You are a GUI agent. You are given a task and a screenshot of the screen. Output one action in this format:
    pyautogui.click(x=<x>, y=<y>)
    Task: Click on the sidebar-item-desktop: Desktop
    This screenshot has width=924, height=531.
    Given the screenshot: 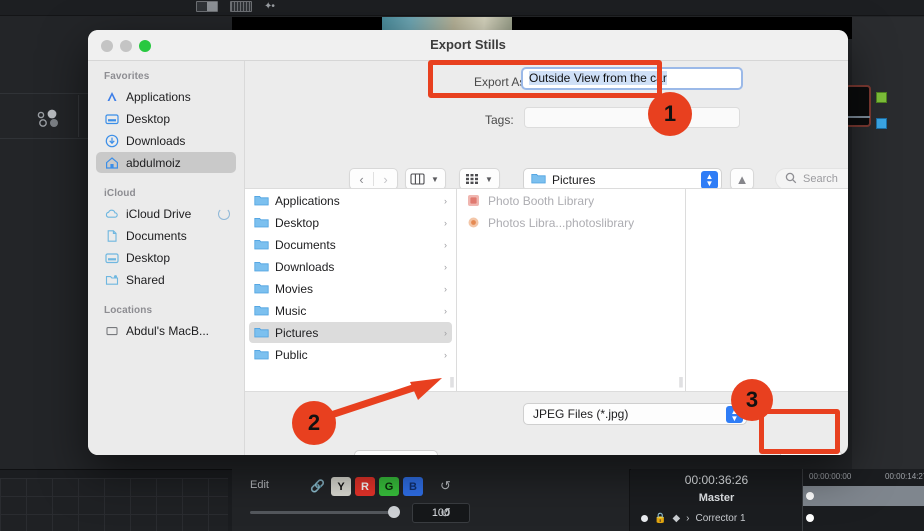 What is the action you would take?
    pyautogui.click(x=166, y=118)
    